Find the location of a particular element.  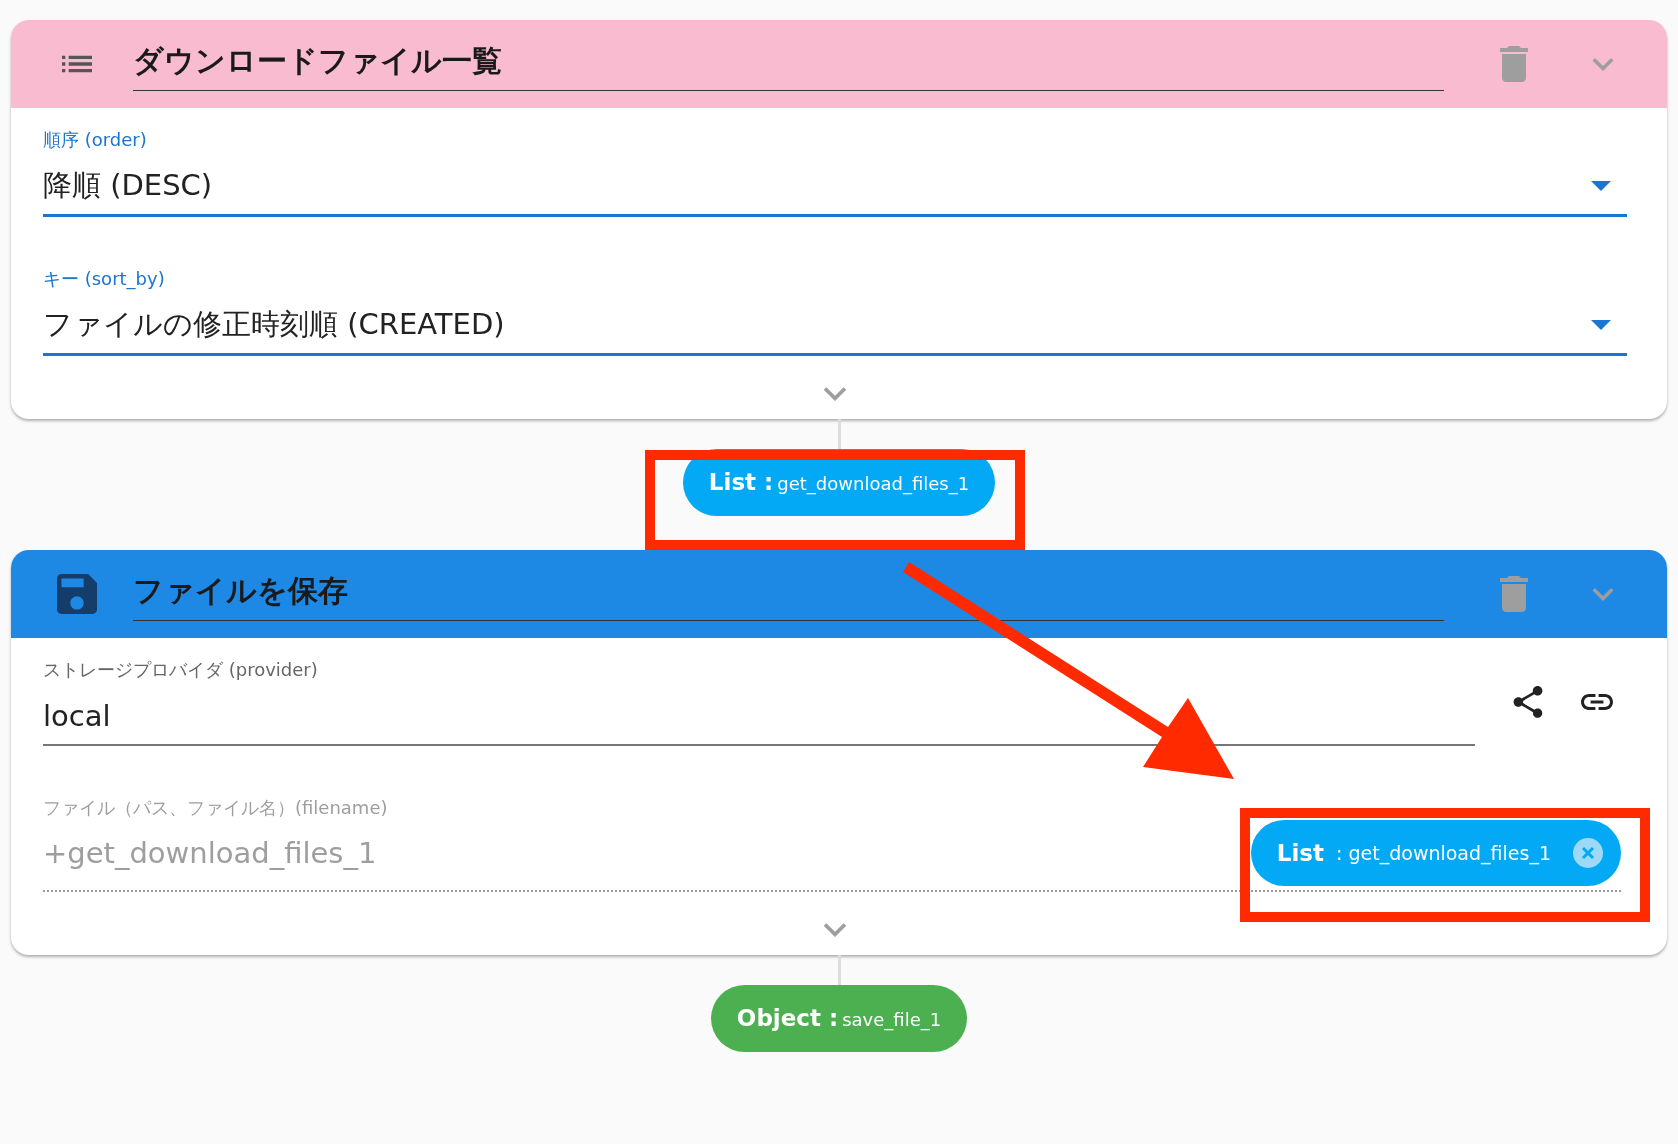

card-title: ダウンロードファイル一覧 is located at coordinates (788, 66).